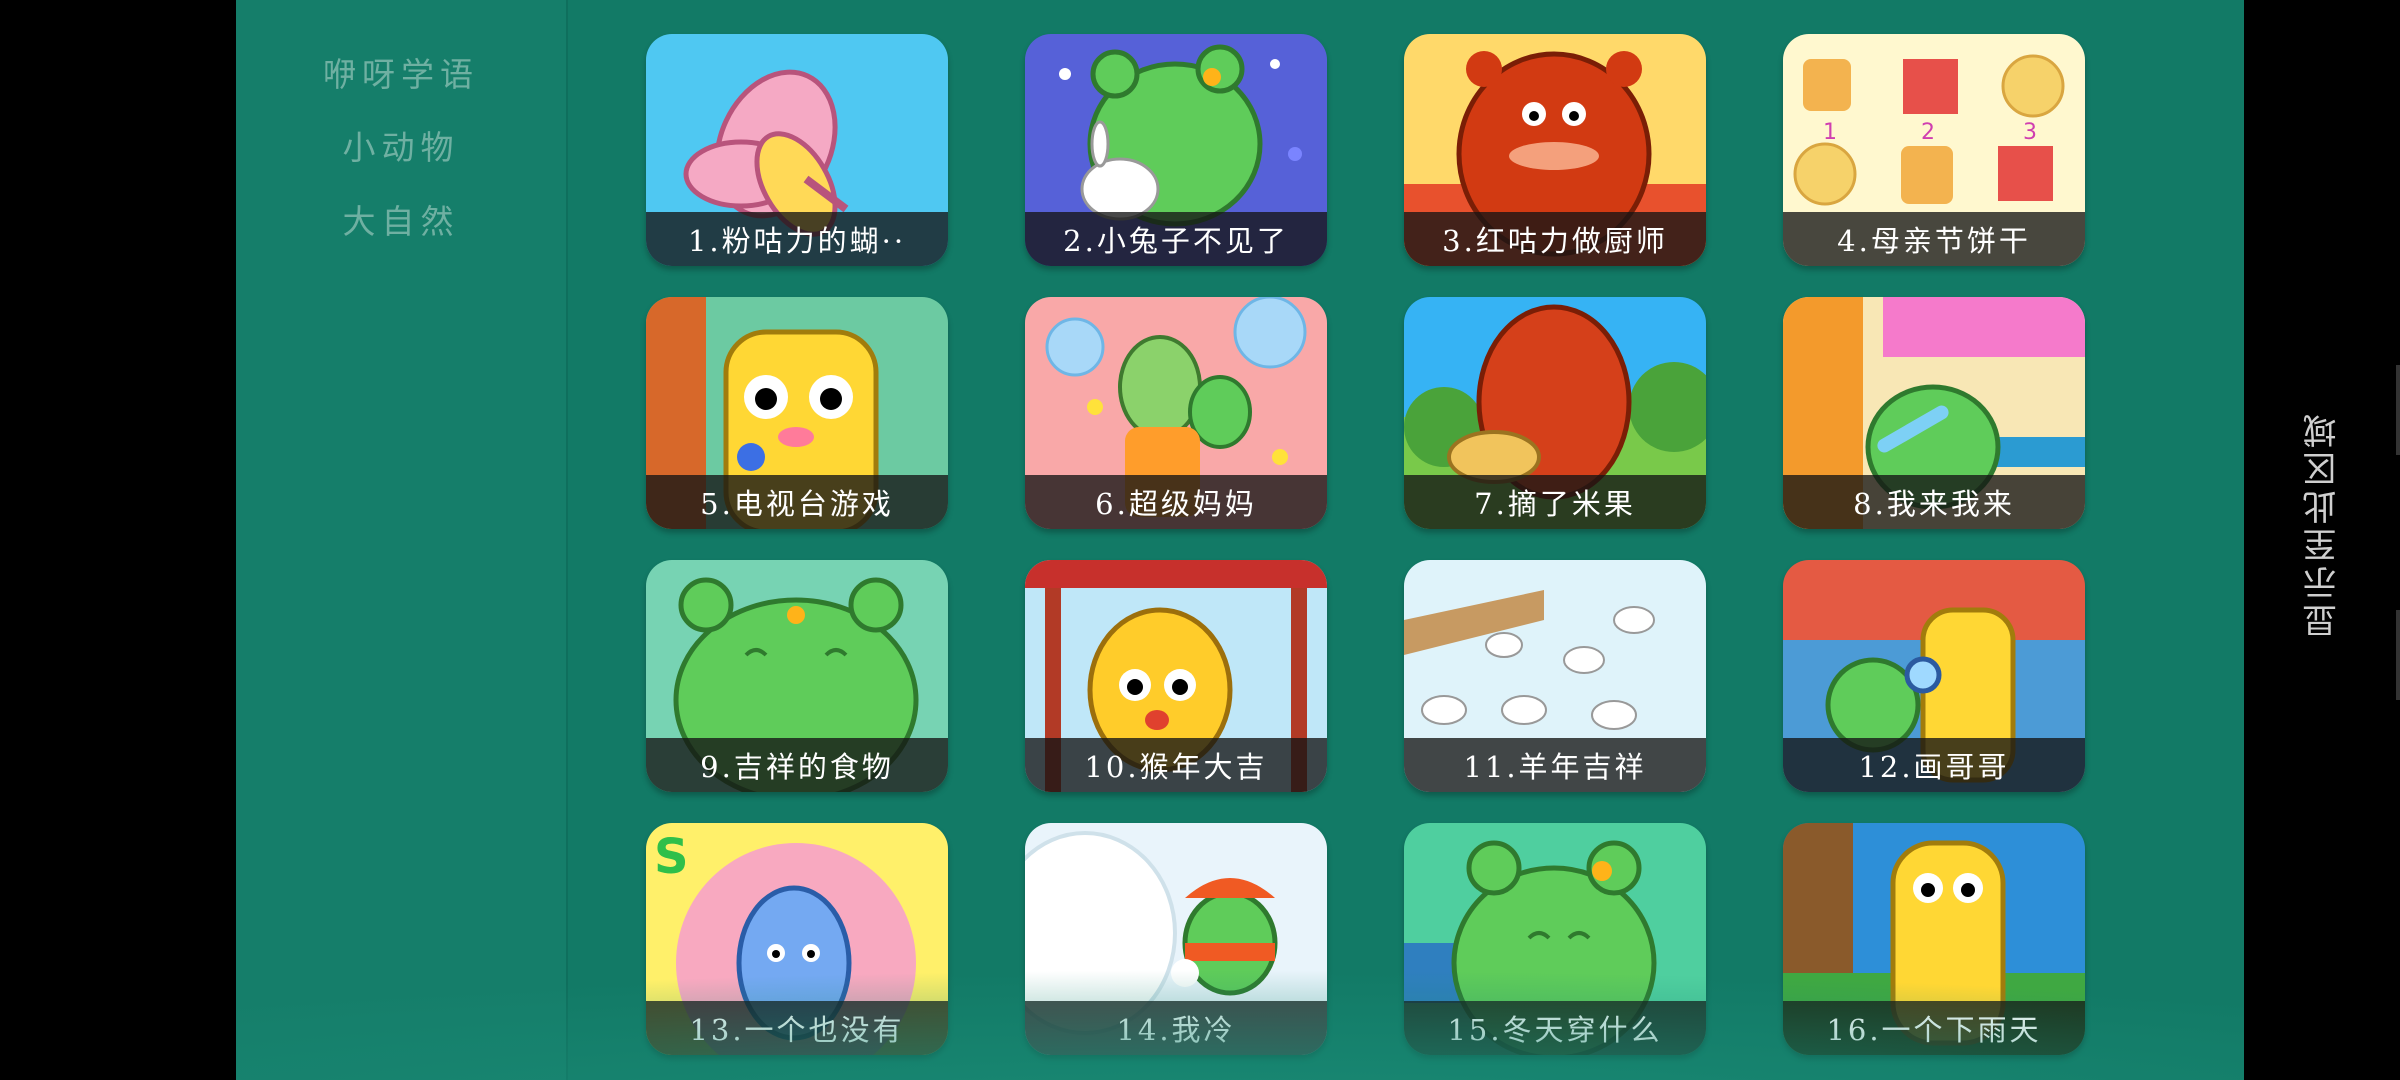  Describe the element at coordinates (1555, 502) in the screenshot. I see `episode-title: 7.摘了米果` at that location.